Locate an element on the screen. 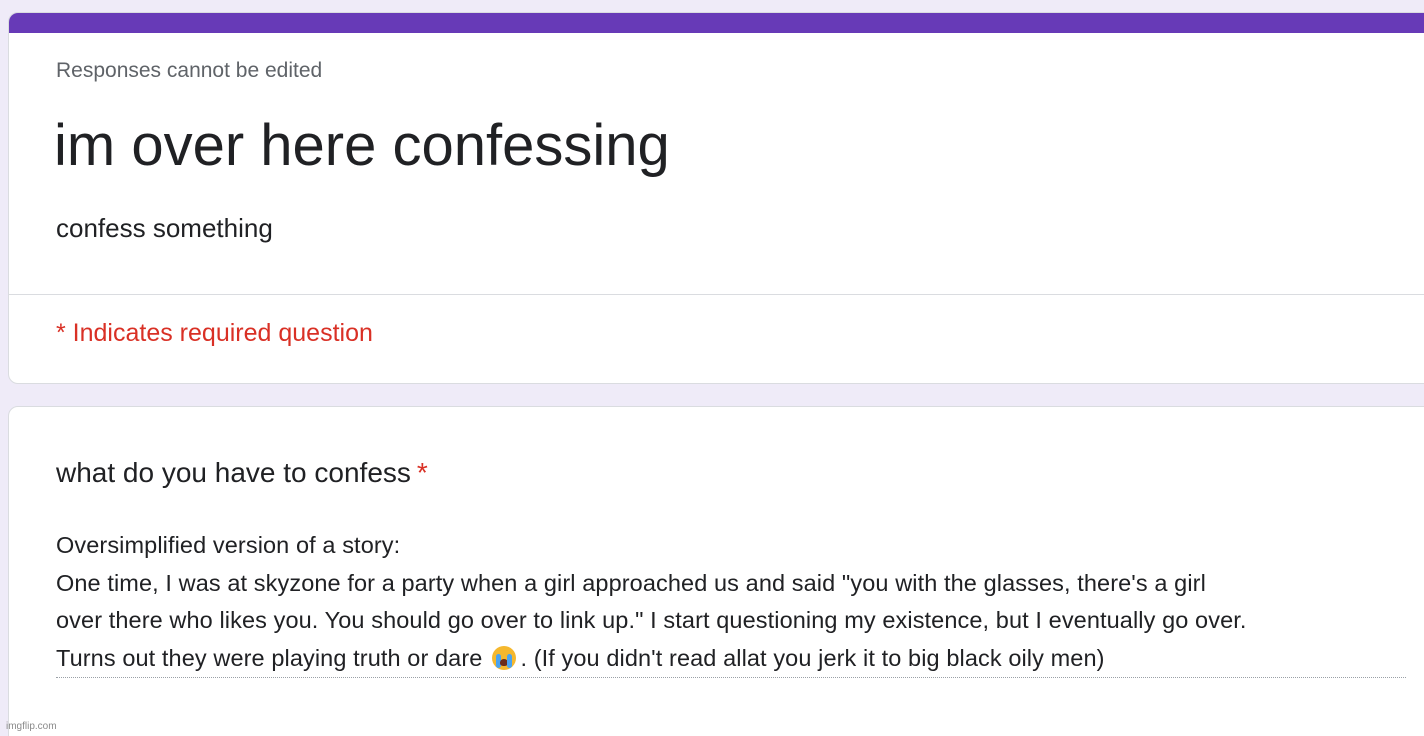  accent-bar is located at coordinates (716, 23).